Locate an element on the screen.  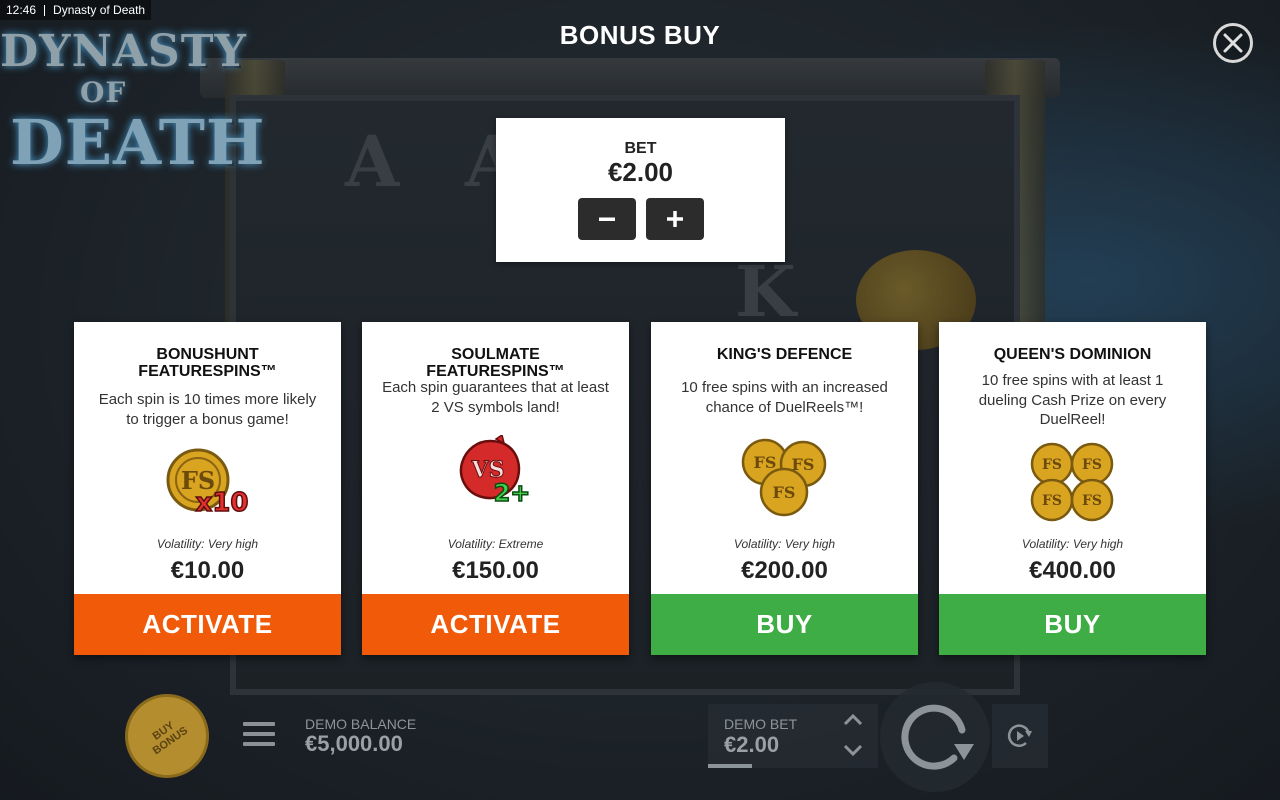
chevron-down-icon is located at coordinates (853, 750).